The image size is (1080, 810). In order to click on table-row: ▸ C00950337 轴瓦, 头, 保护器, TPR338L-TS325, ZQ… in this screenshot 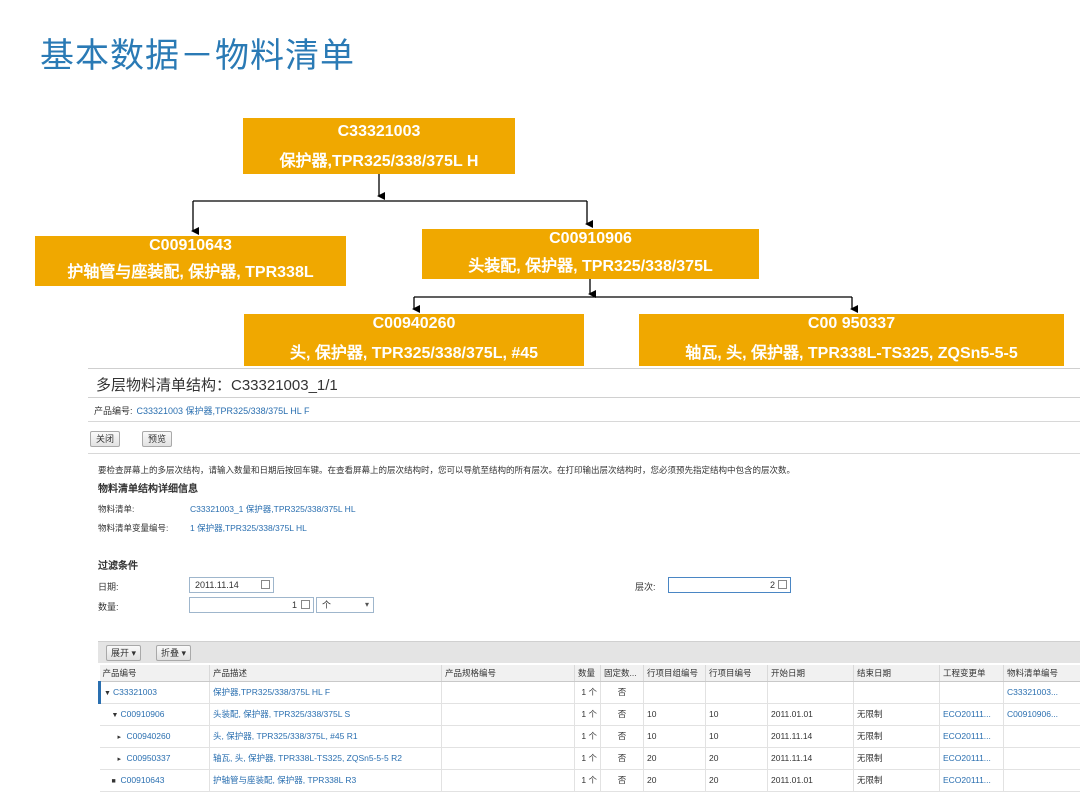, I will do `click(589, 758)`.